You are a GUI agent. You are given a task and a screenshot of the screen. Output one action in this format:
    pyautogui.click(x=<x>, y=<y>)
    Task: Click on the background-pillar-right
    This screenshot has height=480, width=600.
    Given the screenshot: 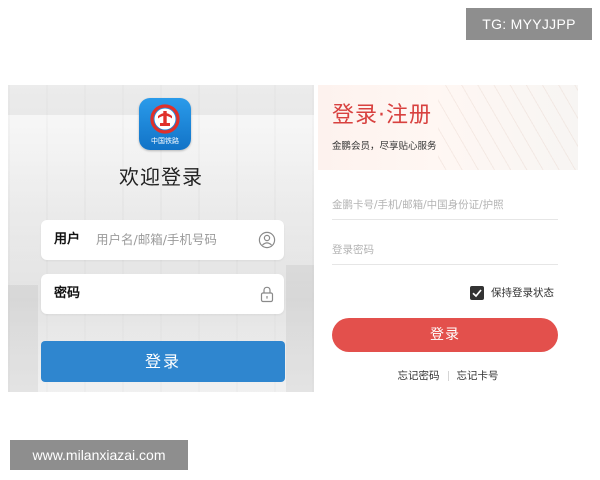 What is the action you would take?
    pyautogui.click(x=300, y=328)
    